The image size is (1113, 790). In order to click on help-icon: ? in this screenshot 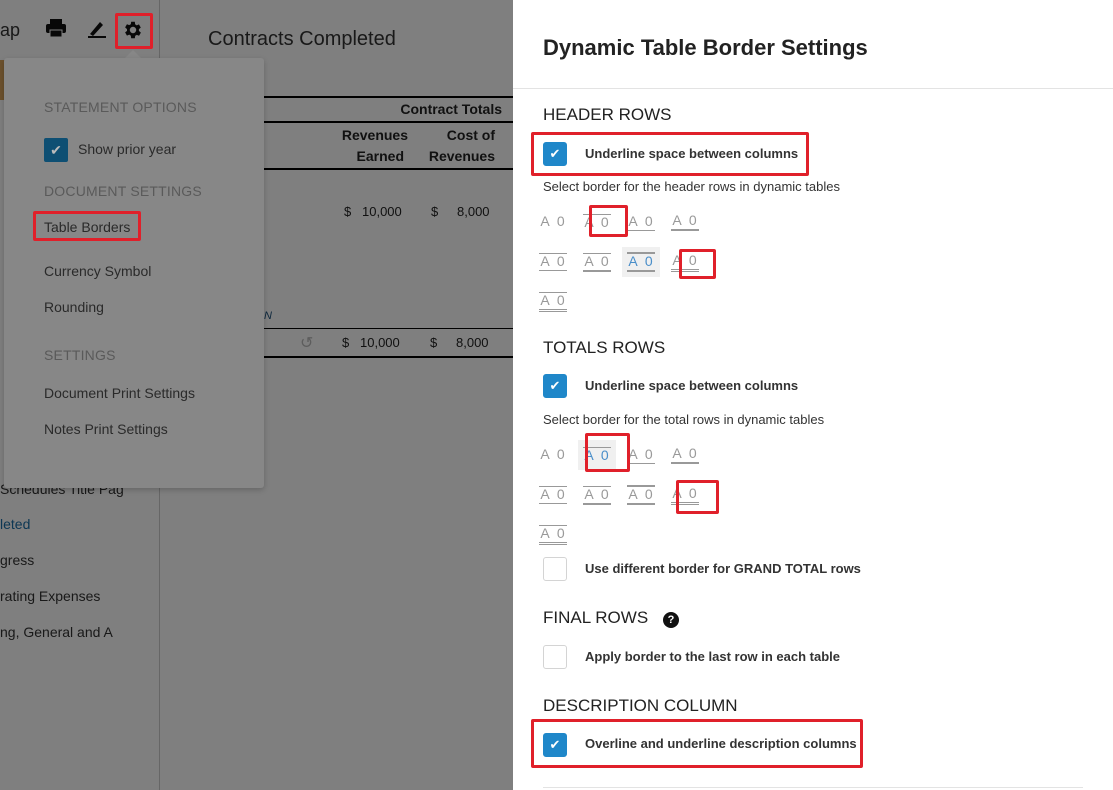, I will do `click(671, 620)`.